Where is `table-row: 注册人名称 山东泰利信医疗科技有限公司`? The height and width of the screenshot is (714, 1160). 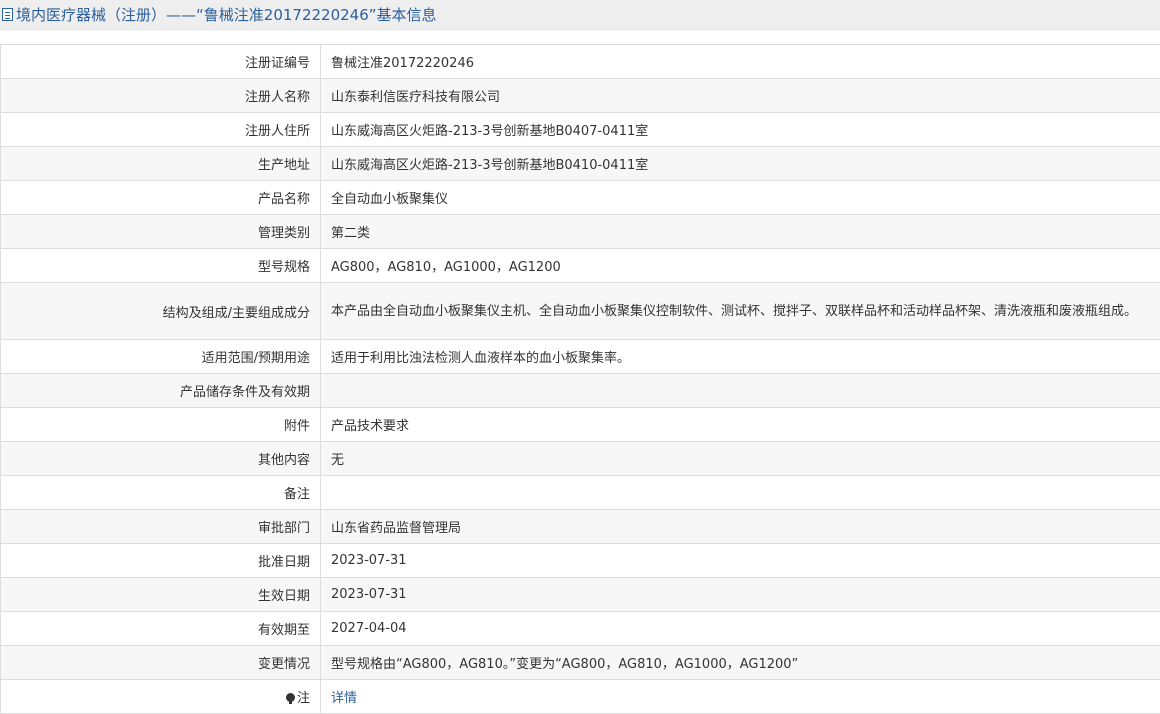 table-row: 注册人名称 山东泰利信医疗科技有限公司 is located at coordinates (580, 96).